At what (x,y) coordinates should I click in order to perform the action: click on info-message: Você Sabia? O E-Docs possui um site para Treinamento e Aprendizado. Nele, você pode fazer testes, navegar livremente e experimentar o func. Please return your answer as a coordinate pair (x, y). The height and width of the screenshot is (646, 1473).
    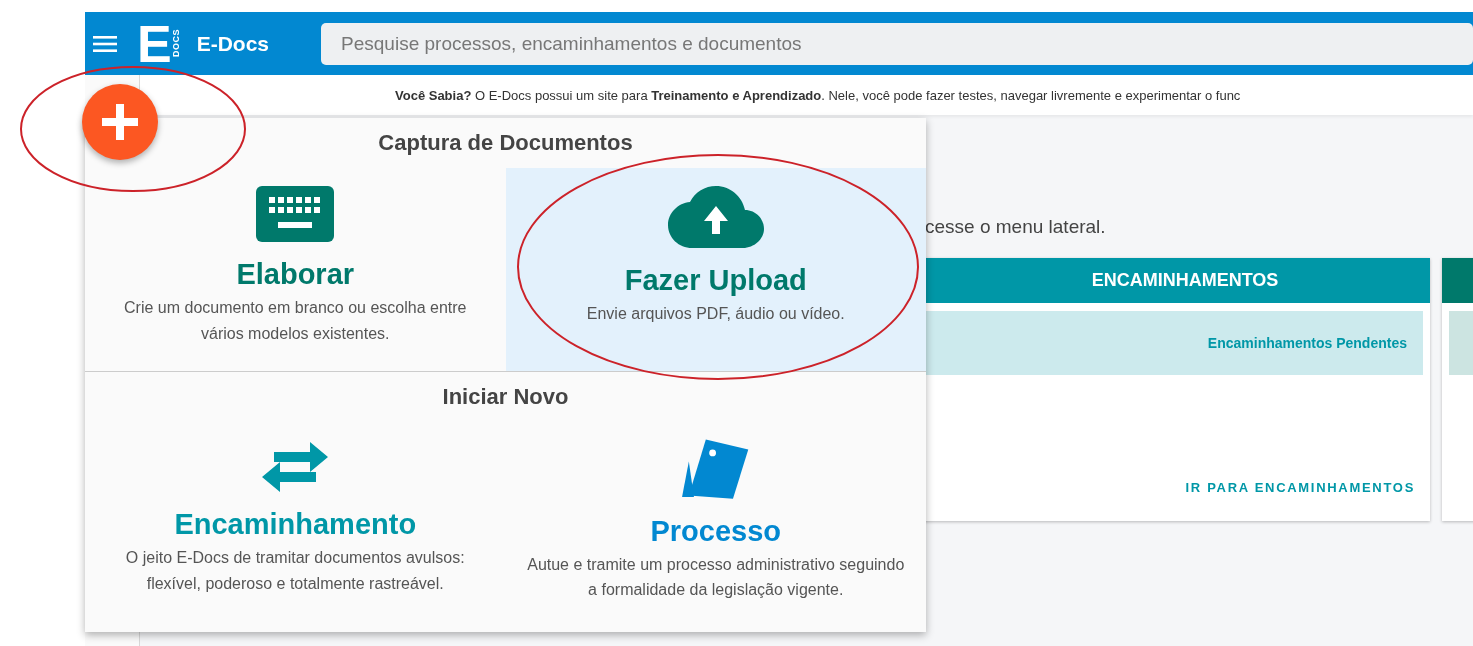
    Looking at the image, I should click on (818, 95).